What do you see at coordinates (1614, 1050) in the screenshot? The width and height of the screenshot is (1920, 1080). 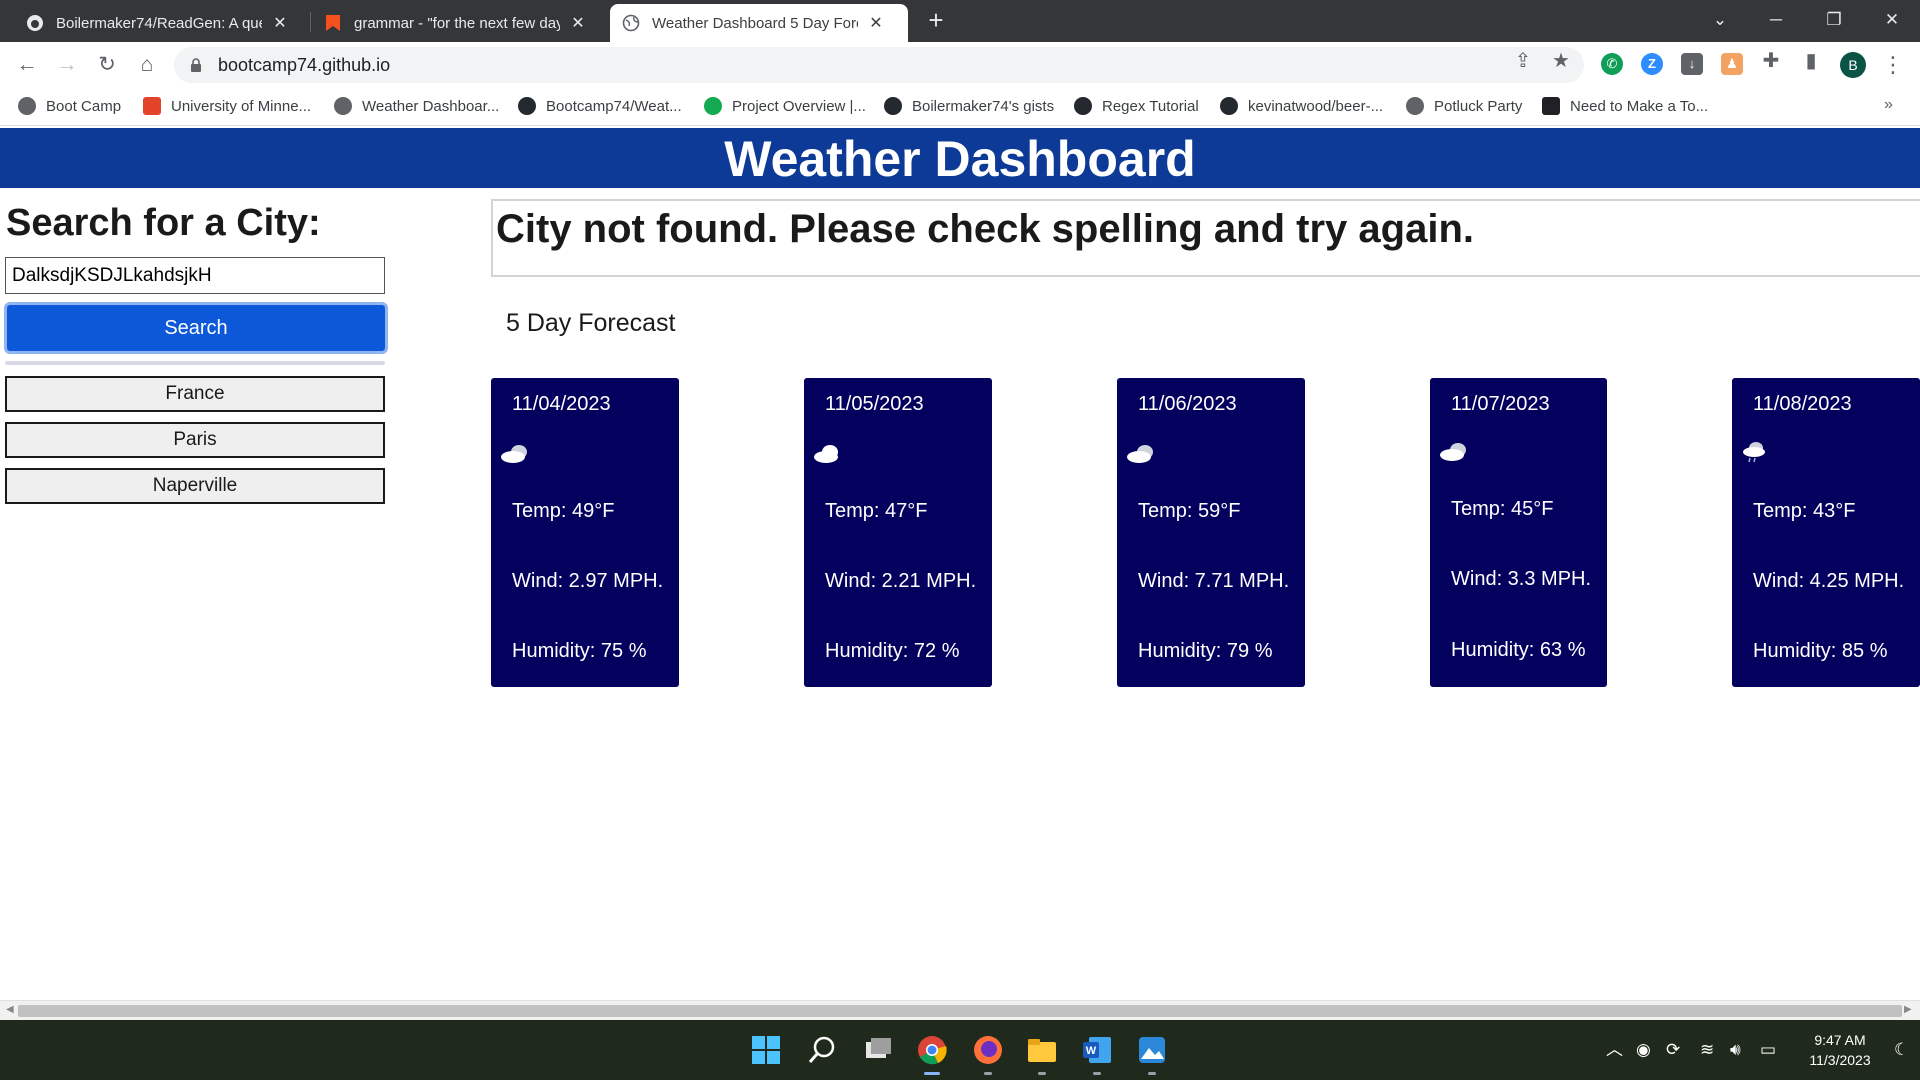 I see `tray-overflow-icon: ︿` at bounding box center [1614, 1050].